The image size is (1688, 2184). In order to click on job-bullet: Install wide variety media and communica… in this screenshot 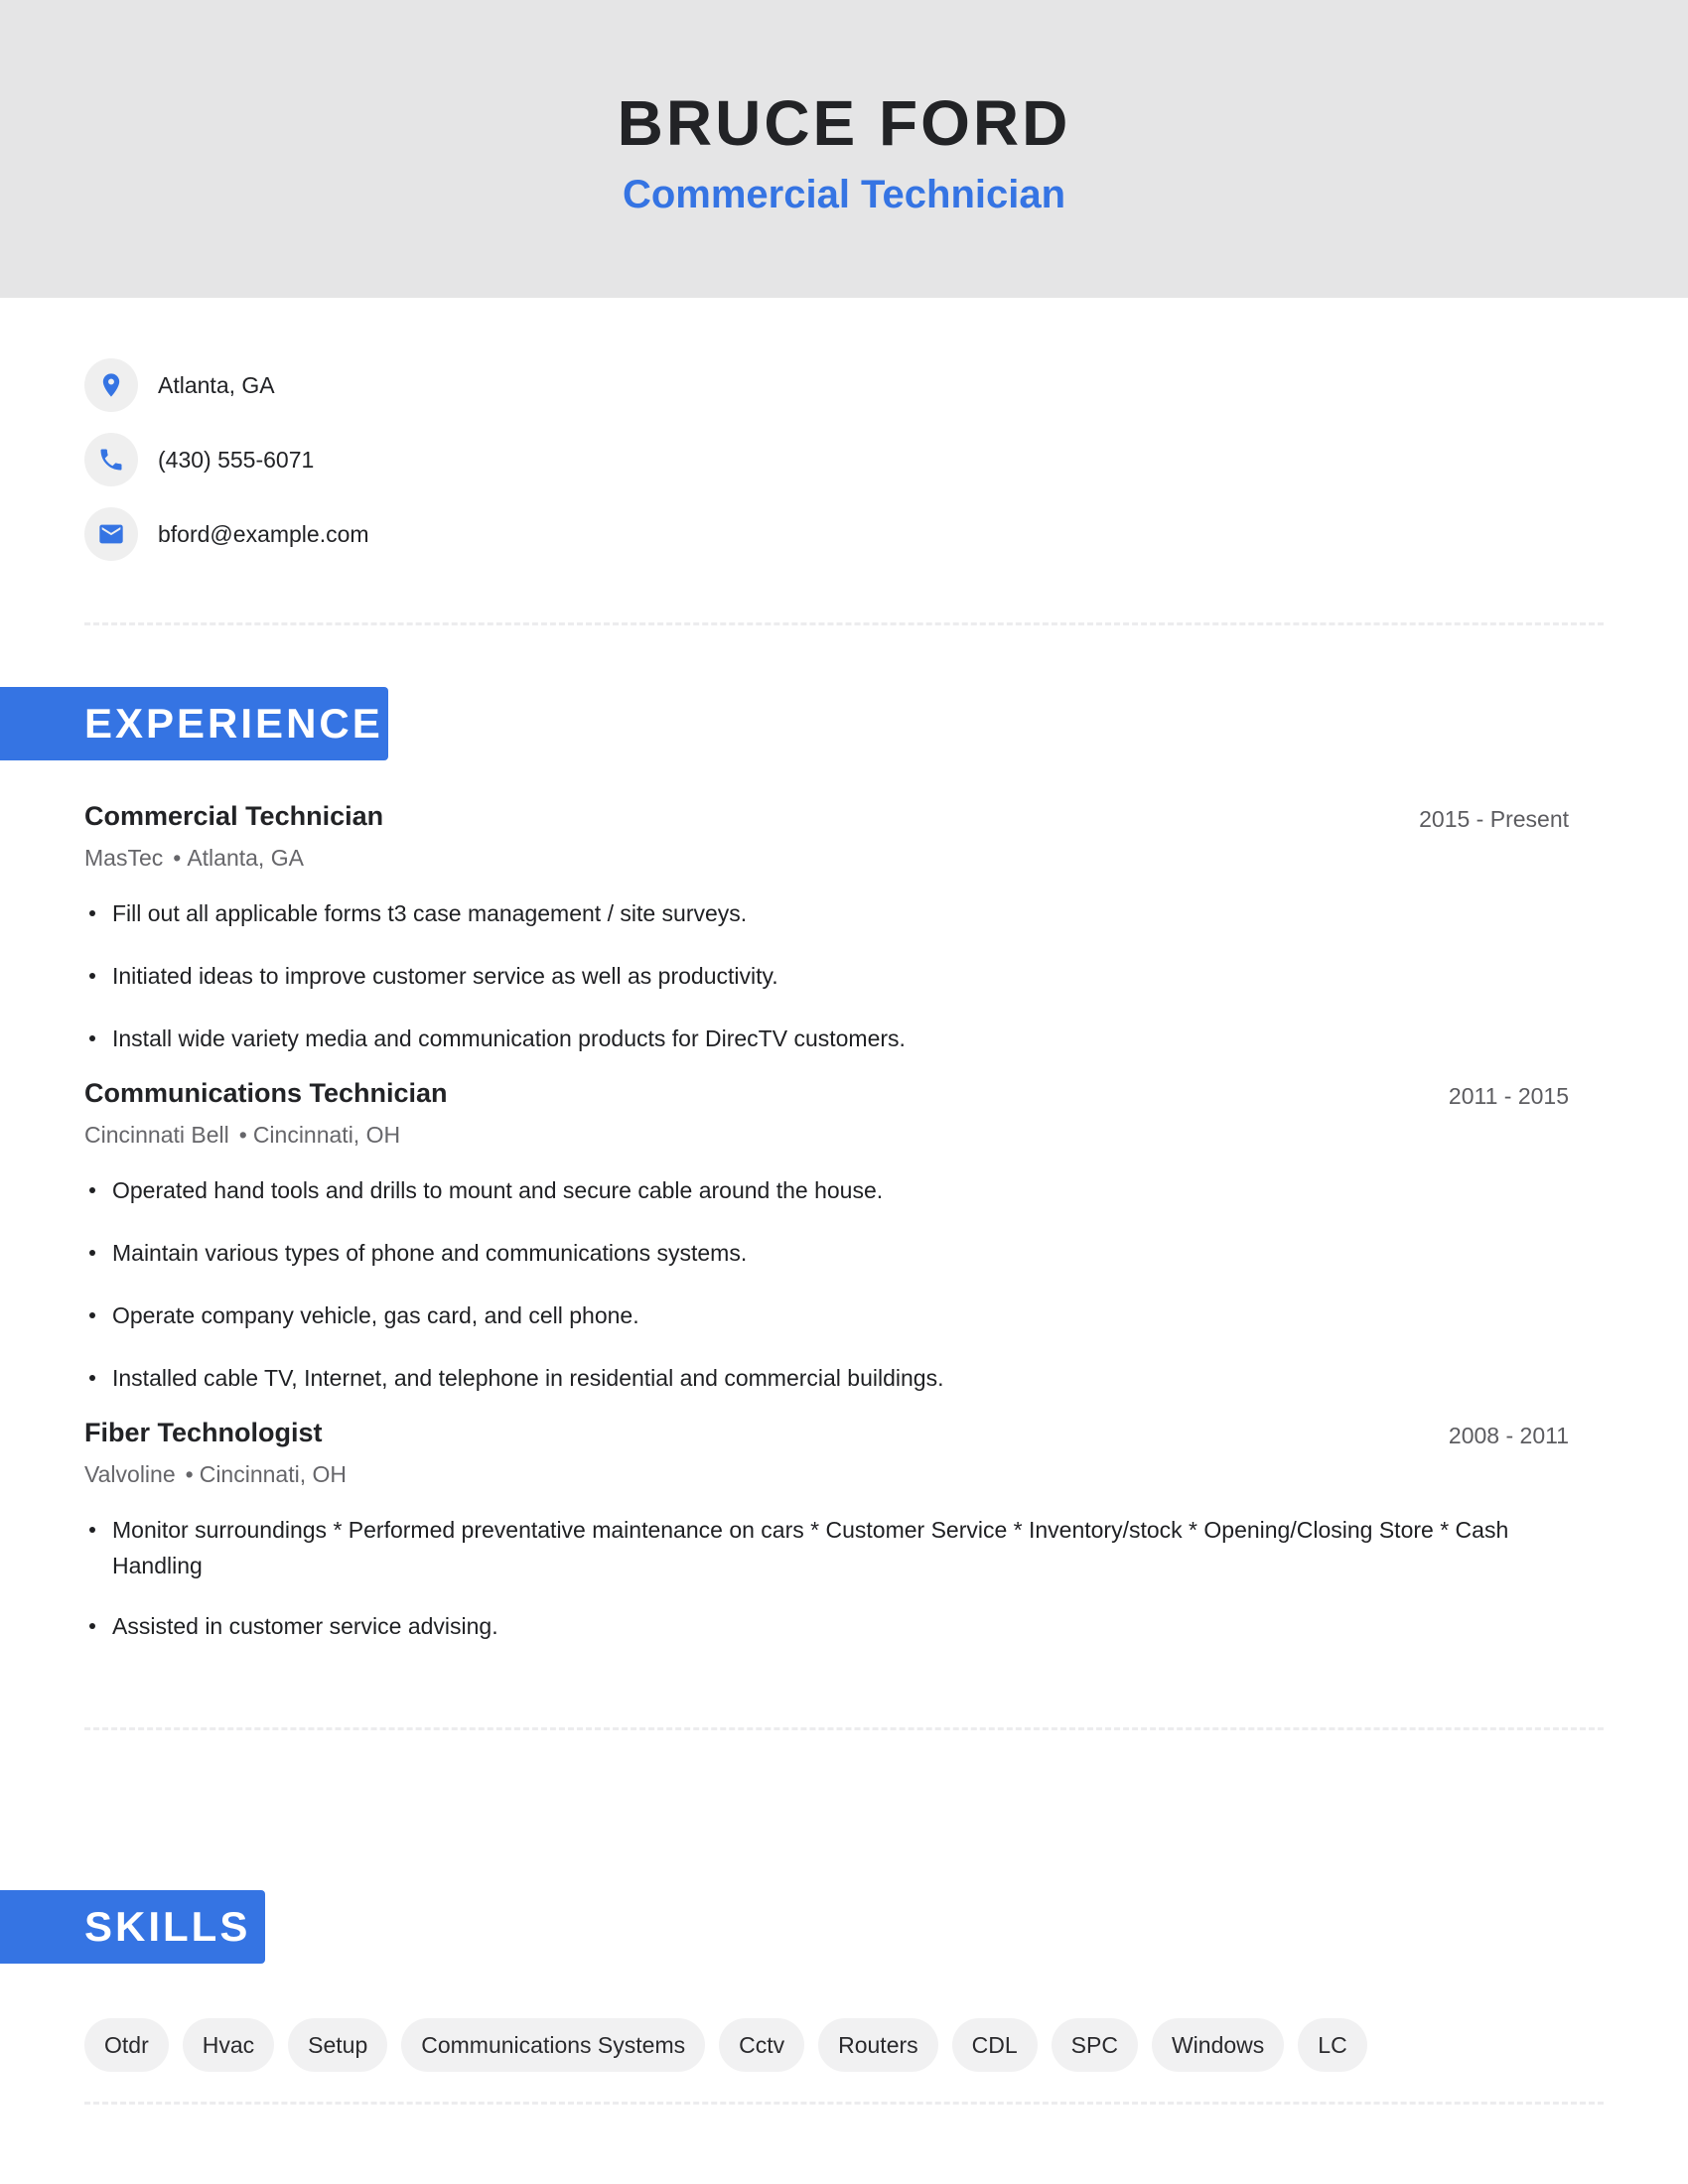, I will do `click(804, 1038)`.